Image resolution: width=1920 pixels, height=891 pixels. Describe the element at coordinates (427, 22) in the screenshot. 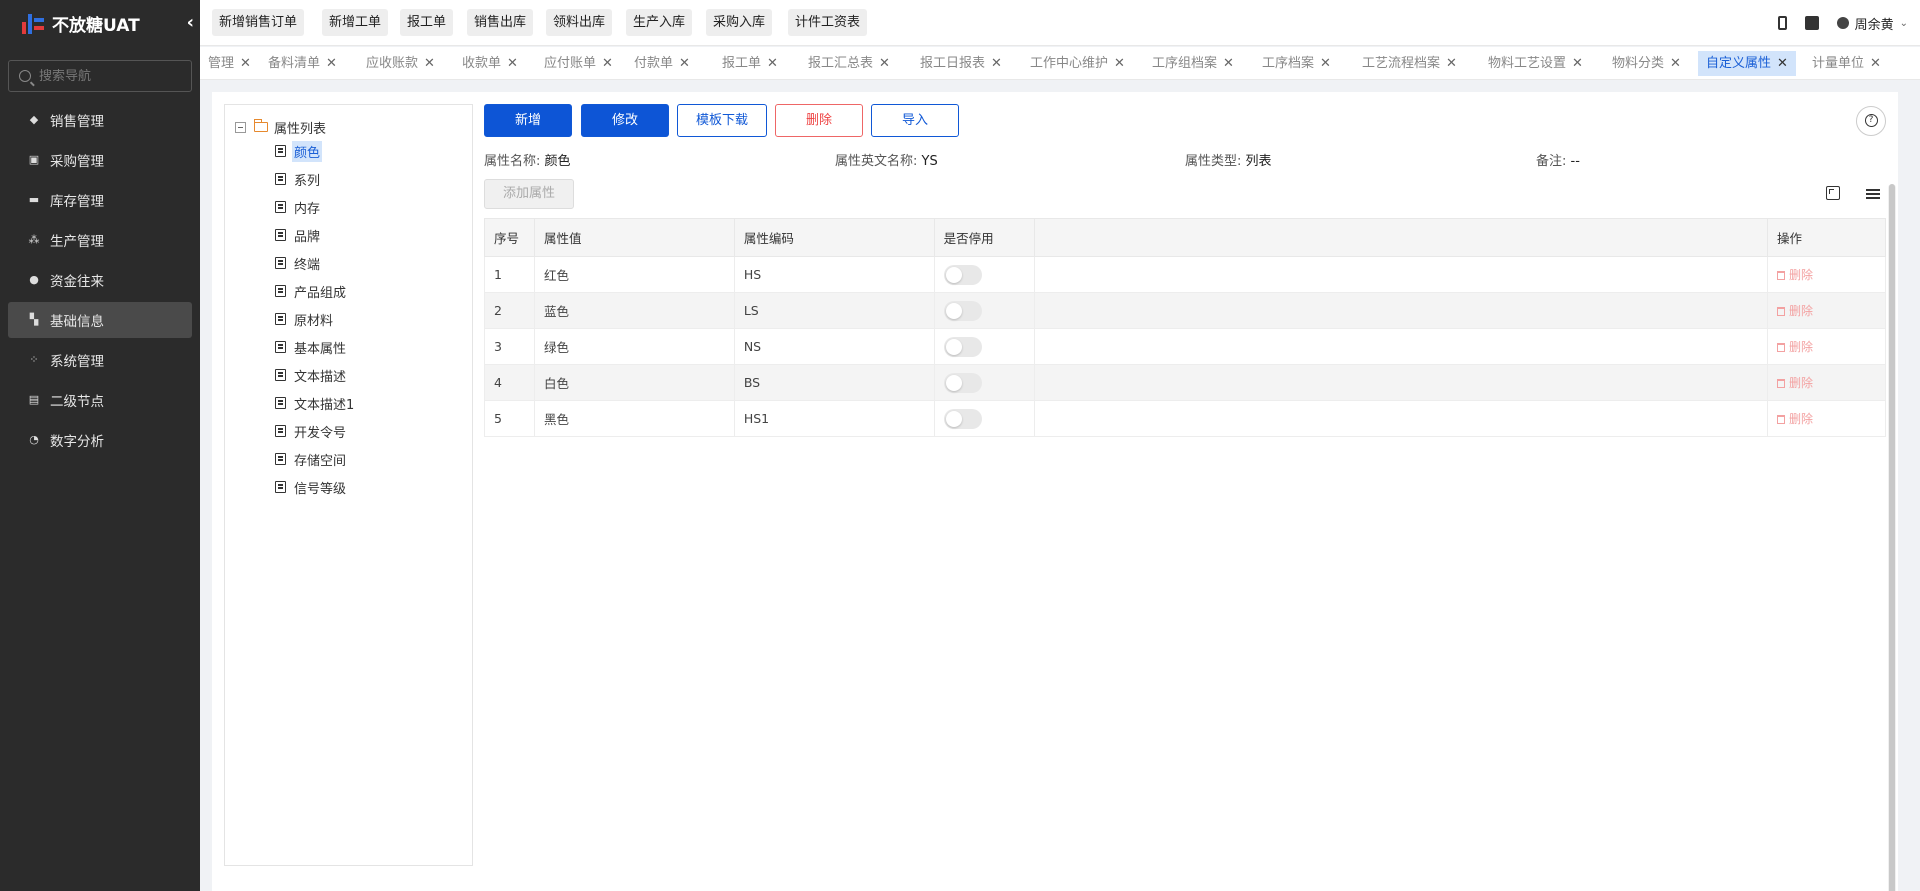

I see `quick-action-button: 报工单` at that location.